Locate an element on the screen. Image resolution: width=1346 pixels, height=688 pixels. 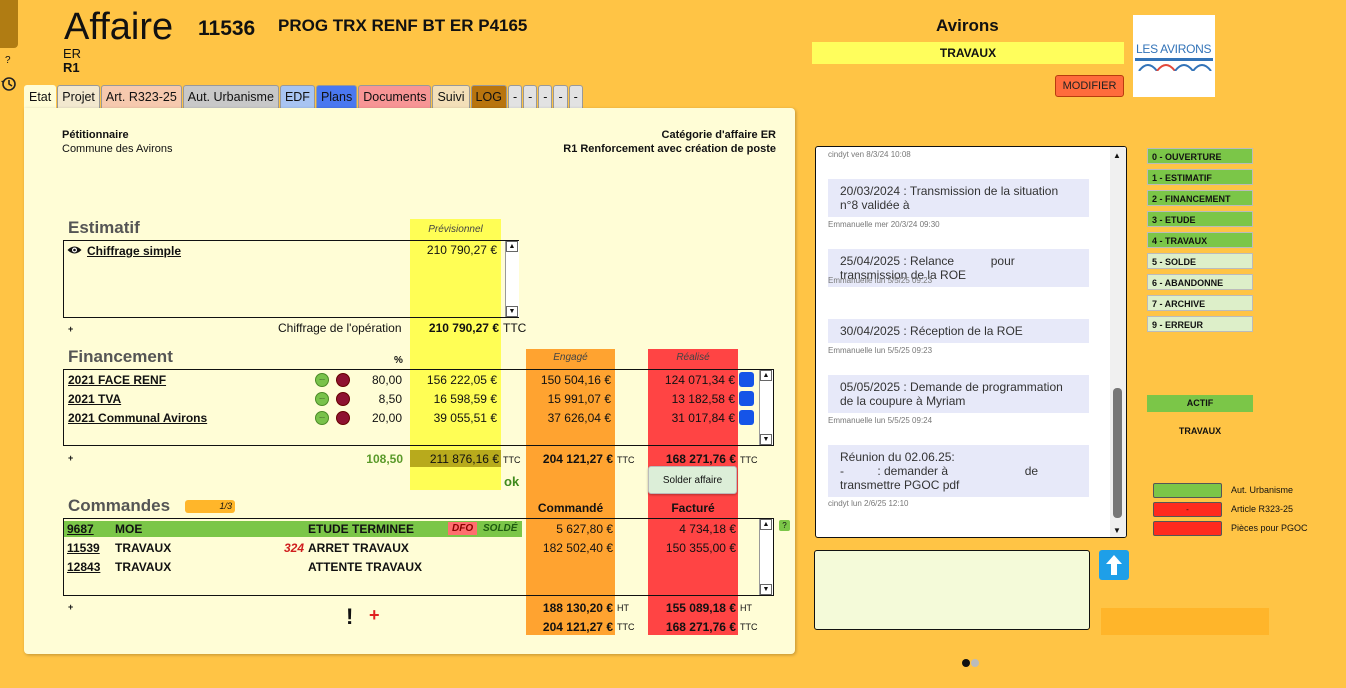
send-button is located at coordinates (1114, 565).